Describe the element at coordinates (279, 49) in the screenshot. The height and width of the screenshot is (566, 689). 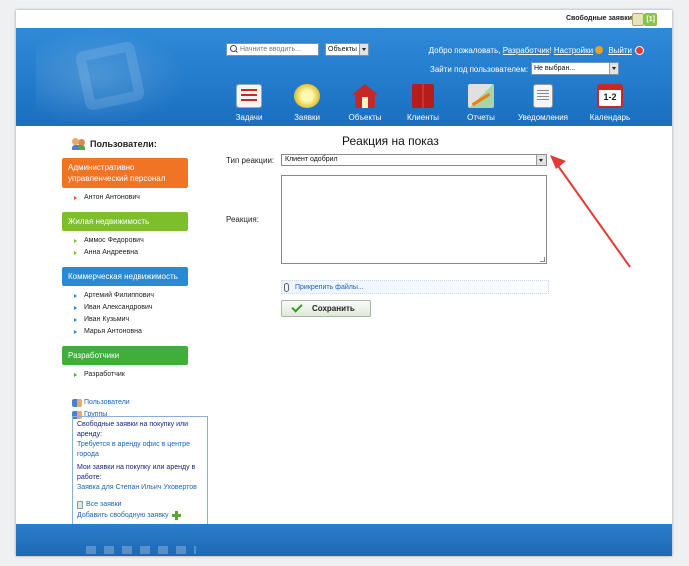
I see `search-input` at that location.